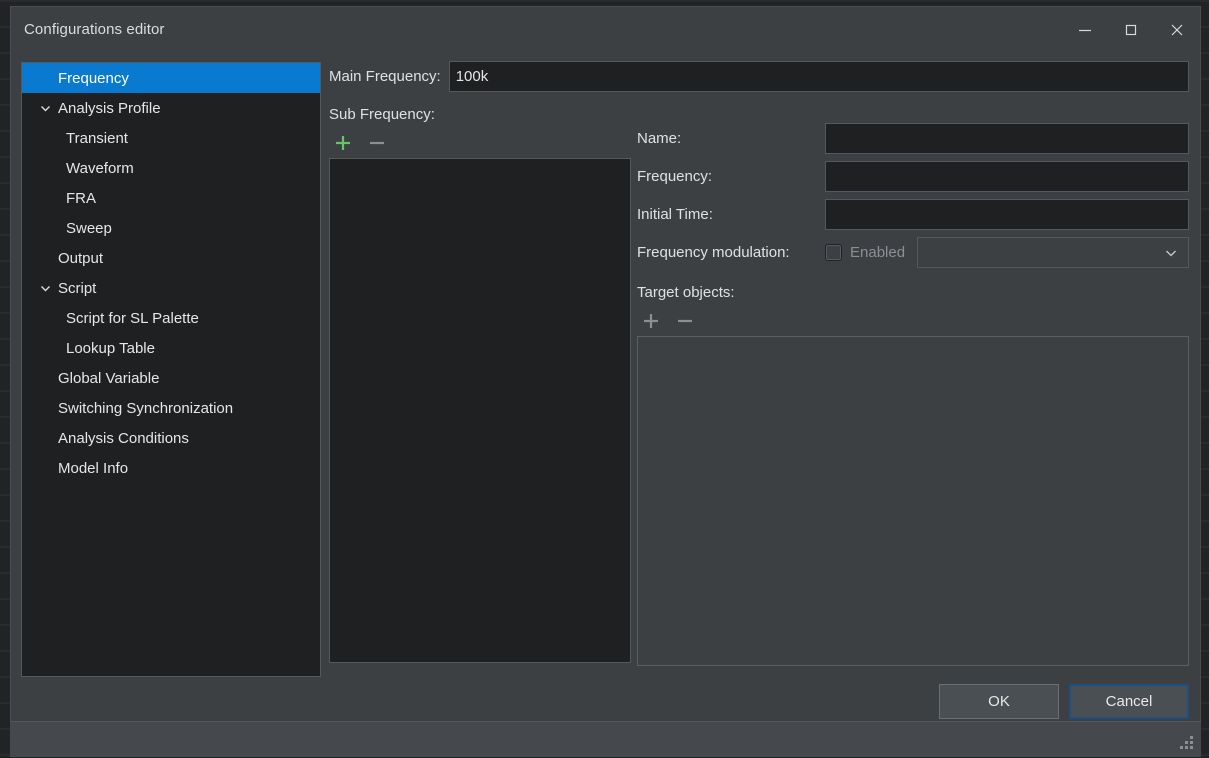  What do you see at coordinates (171, 198) in the screenshot?
I see `sidebar-item-fra: FRA` at bounding box center [171, 198].